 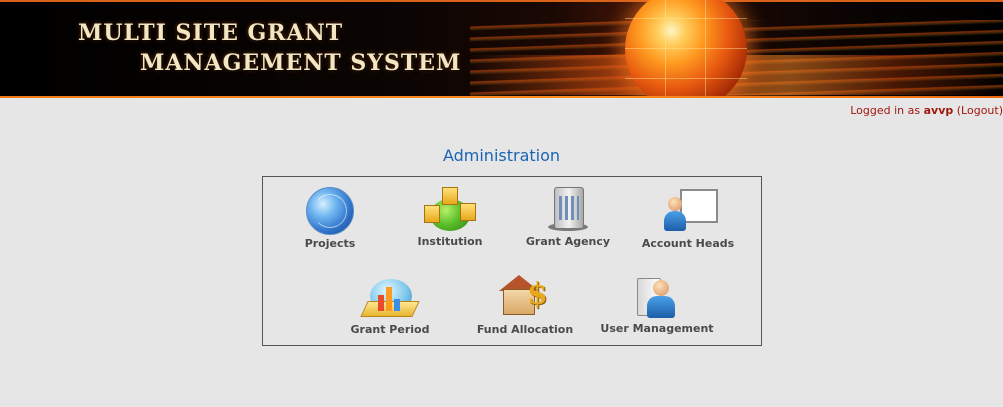 What do you see at coordinates (568, 209) in the screenshot?
I see `grant-agency-building-icon` at bounding box center [568, 209].